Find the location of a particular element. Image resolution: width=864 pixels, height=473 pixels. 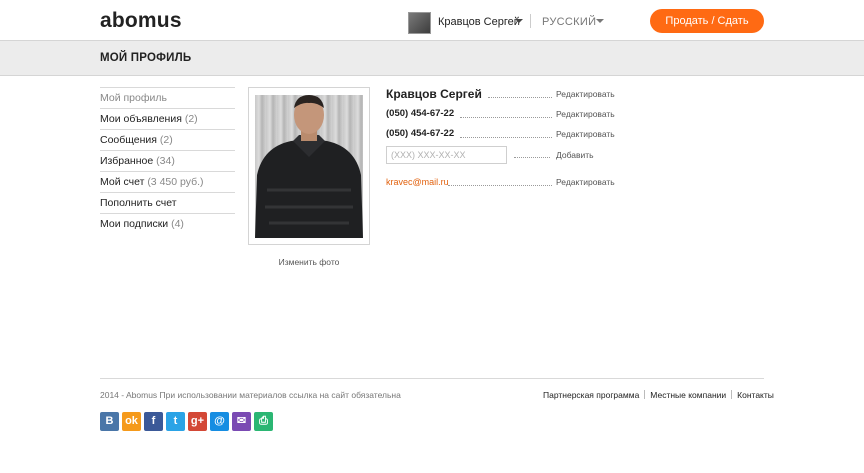

social-share-bar: Bok f t g+ @ ✉ ⎙ is located at coordinates (186, 421).